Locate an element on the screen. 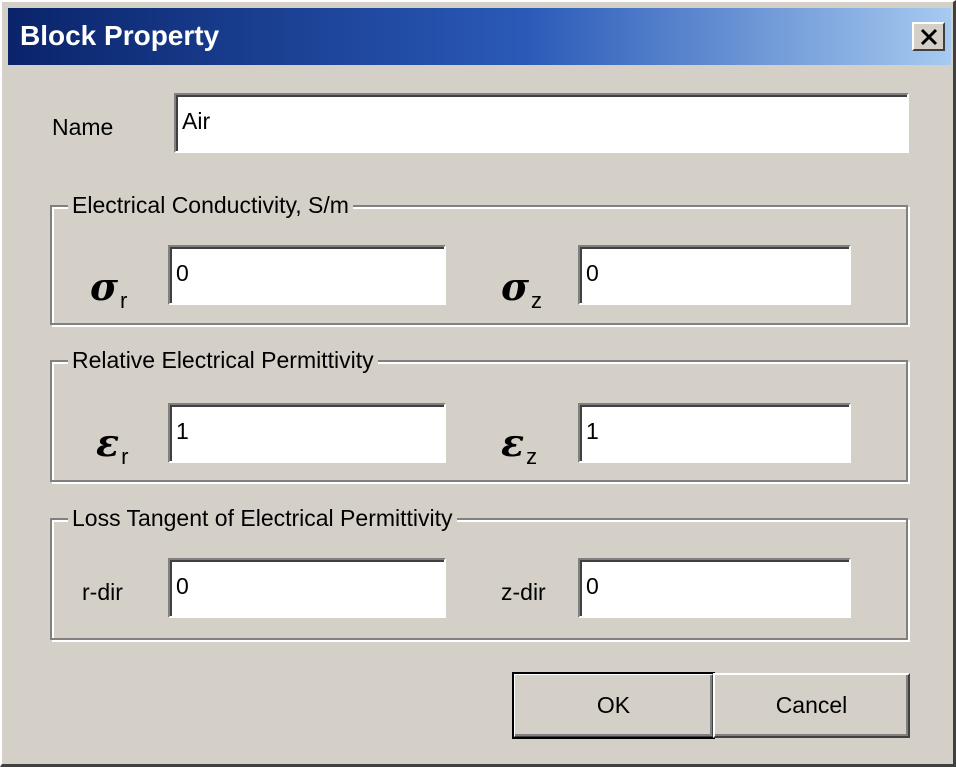 The width and height of the screenshot is (956, 767). window-title: Block Property is located at coordinates (120, 35).